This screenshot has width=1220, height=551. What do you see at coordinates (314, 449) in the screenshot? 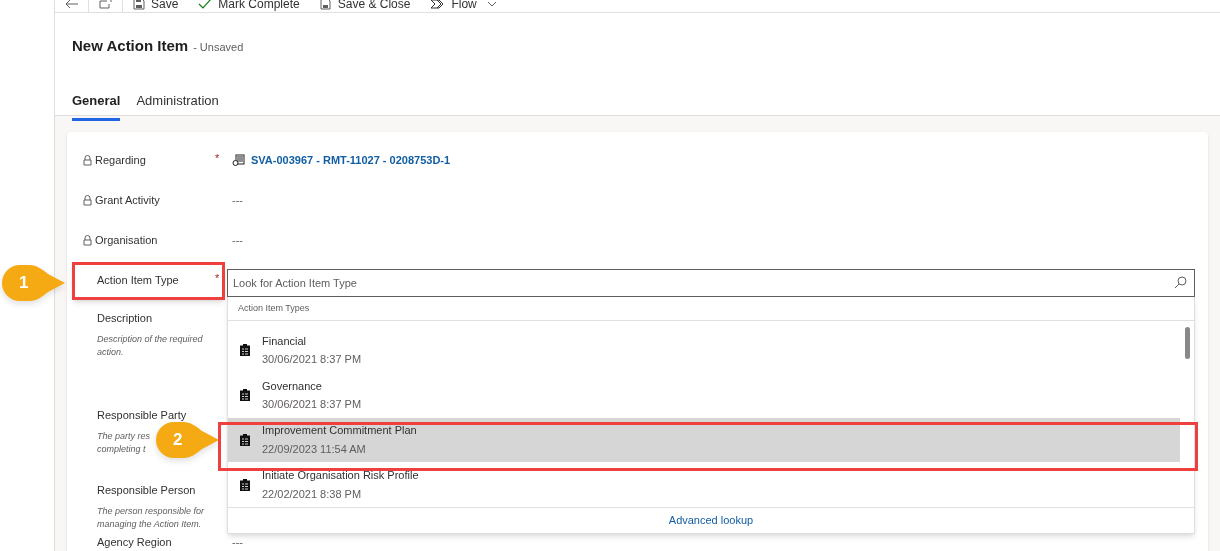
I see `option-date: 22/09/2023 11:54 AM` at bounding box center [314, 449].